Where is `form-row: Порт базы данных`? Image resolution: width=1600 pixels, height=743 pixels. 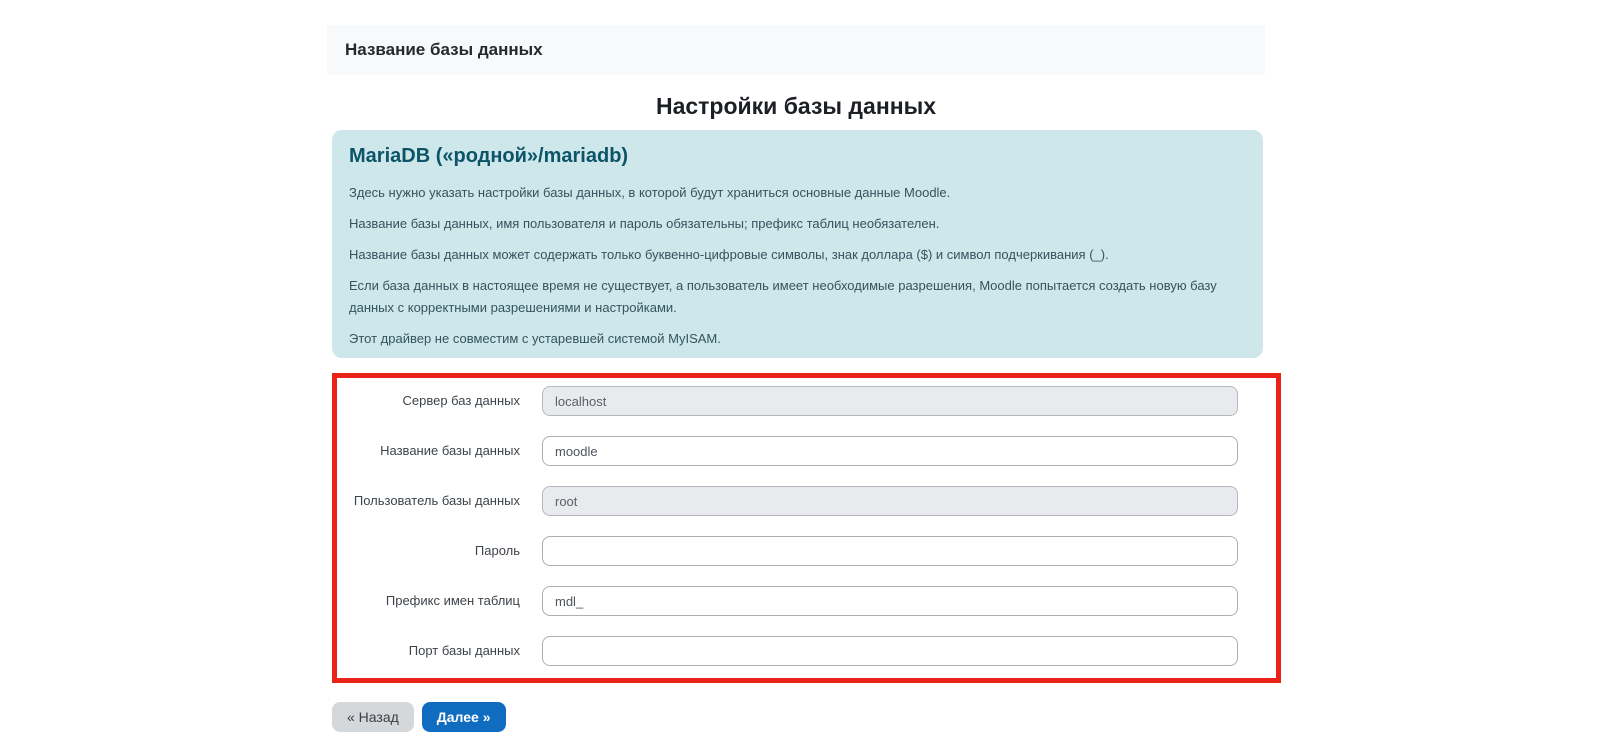 form-row: Порт базы данных is located at coordinates (787, 657).